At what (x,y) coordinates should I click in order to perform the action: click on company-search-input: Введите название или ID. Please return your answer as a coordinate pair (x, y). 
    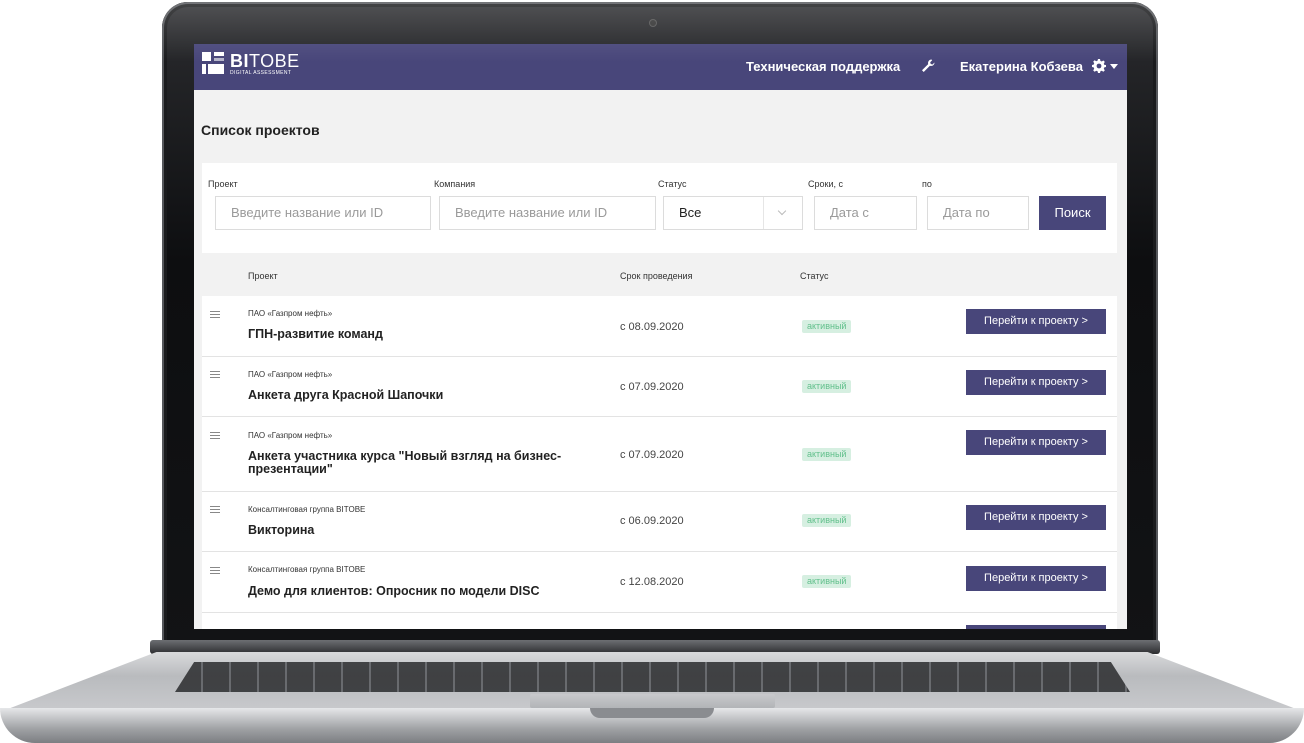
    Looking at the image, I should click on (547, 213).